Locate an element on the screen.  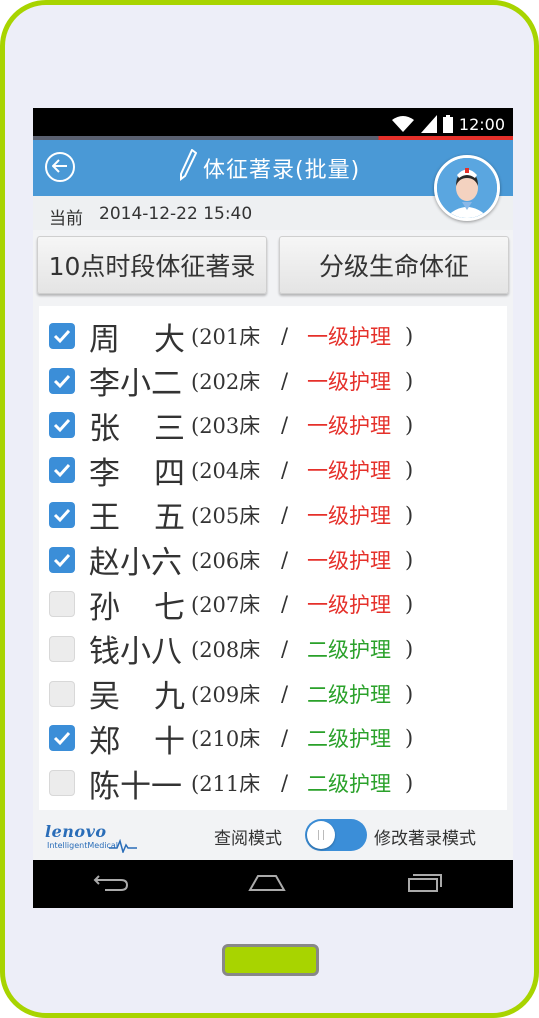
back-icon is located at coordinates (59, 167).